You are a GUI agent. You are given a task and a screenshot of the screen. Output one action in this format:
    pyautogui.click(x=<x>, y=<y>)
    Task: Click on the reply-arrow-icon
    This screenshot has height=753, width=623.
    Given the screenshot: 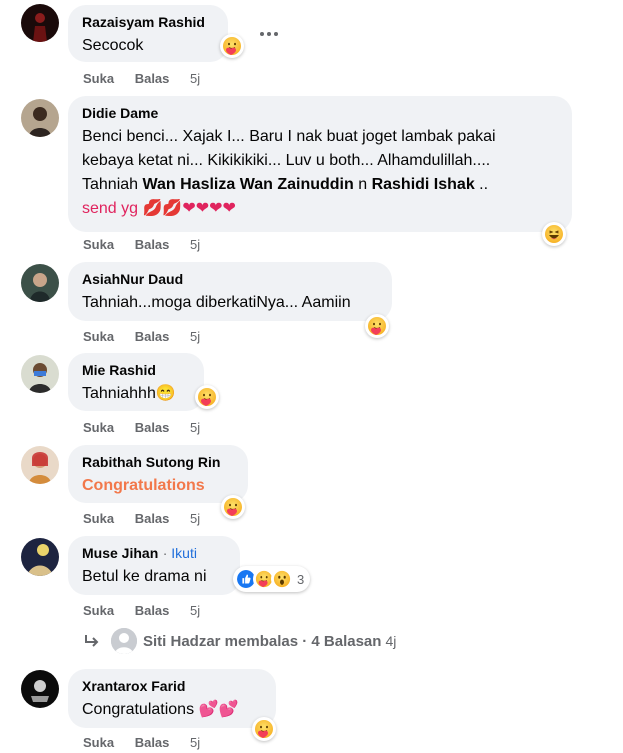 What is the action you would take?
    pyautogui.click(x=92, y=641)
    